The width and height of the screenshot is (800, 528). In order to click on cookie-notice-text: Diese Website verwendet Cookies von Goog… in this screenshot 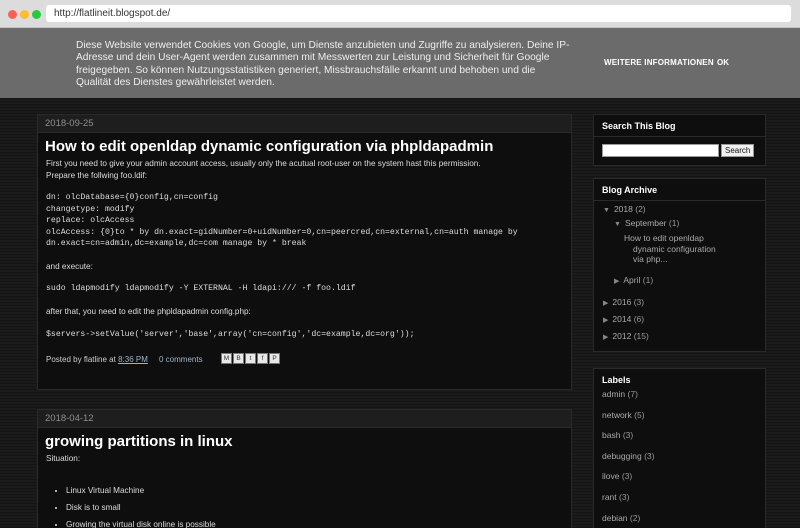, I will do `click(323, 64)`.